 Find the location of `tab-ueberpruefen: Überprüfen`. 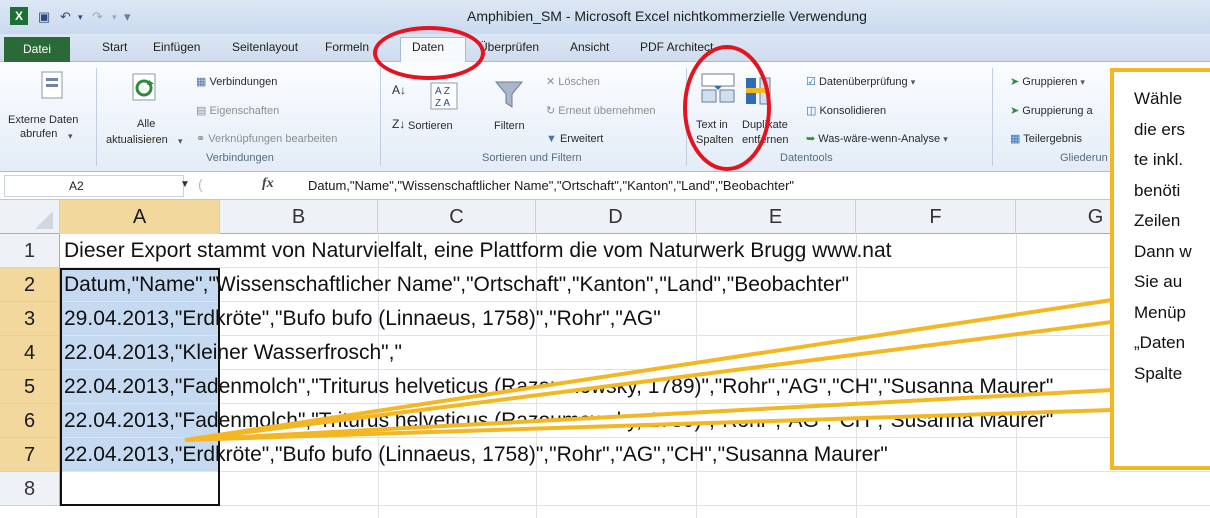

tab-ueberpruefen: Überprüfen is located at coordinates (509, 47).